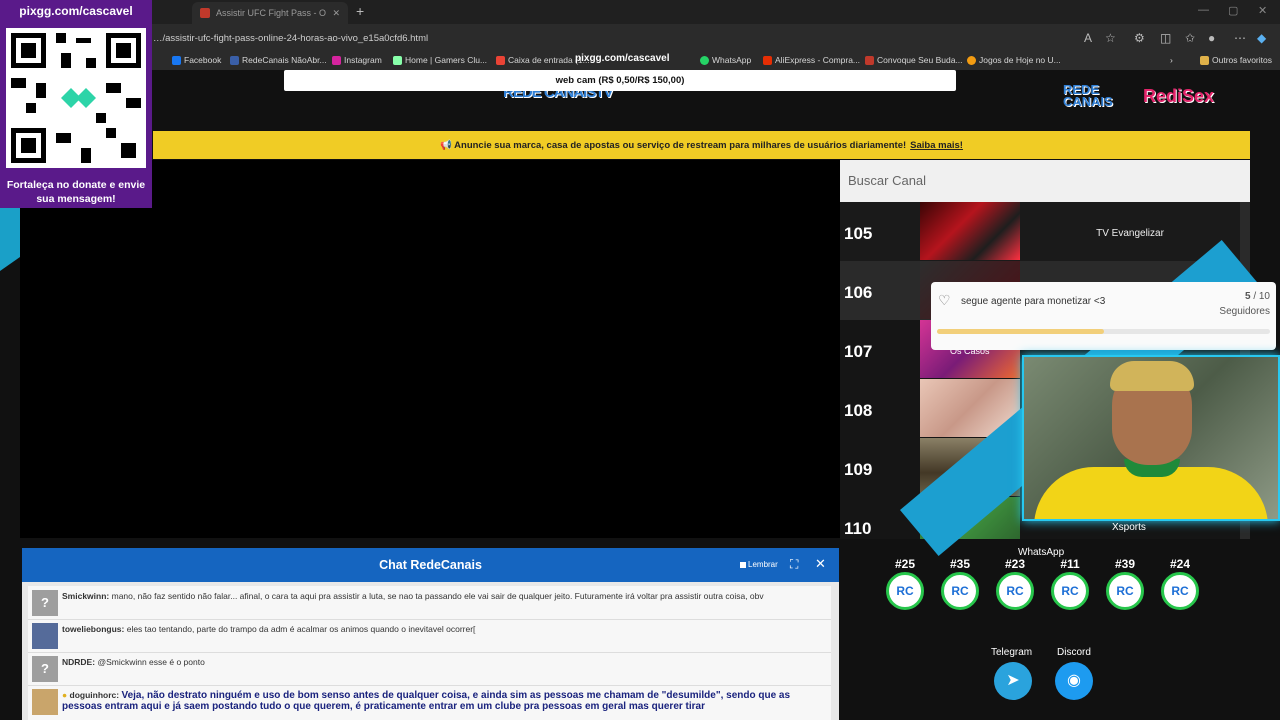  I want to click on chat-user: doguinhorc:, so click(95, 695).